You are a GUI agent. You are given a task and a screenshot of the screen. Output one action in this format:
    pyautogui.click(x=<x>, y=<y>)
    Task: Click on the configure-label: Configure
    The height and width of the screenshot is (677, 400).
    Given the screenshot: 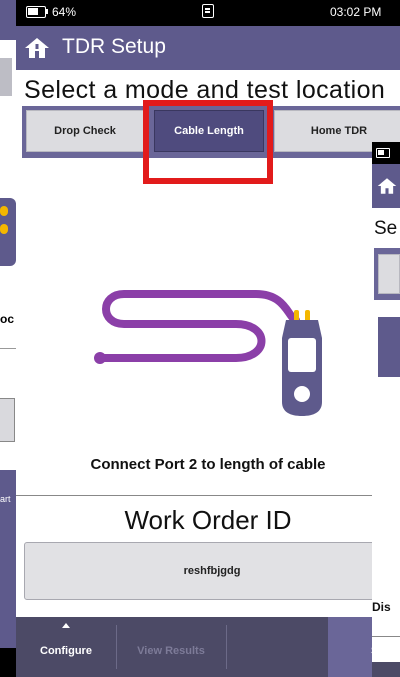 What is the action you would take?
    pyautogui.click(x=66, y=651)
    